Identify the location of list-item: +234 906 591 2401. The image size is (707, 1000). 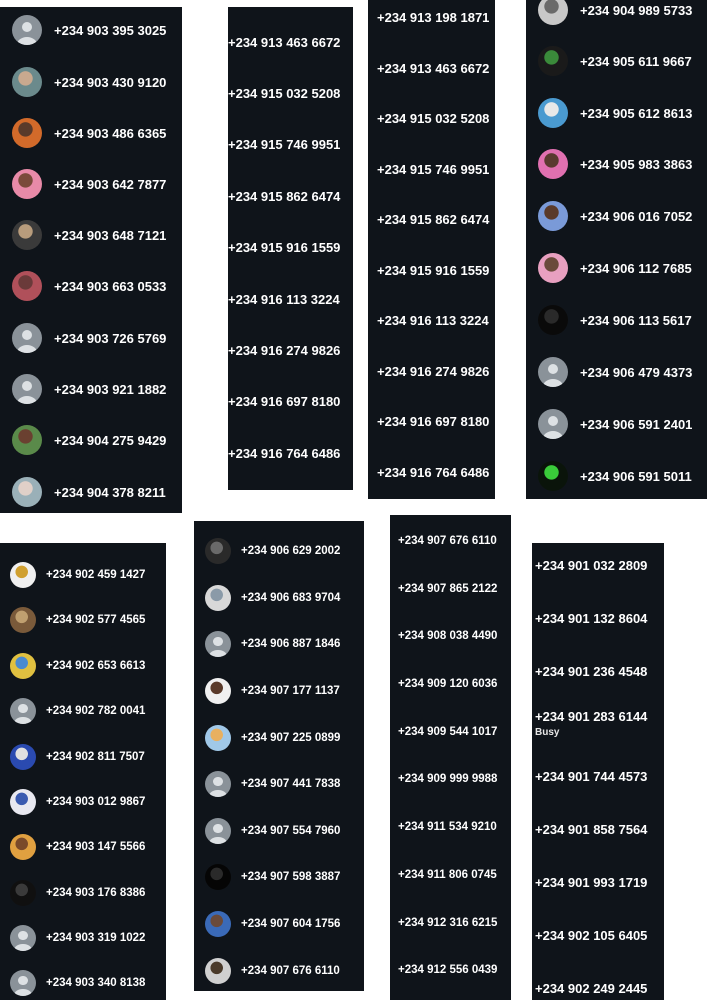
(615, 424).